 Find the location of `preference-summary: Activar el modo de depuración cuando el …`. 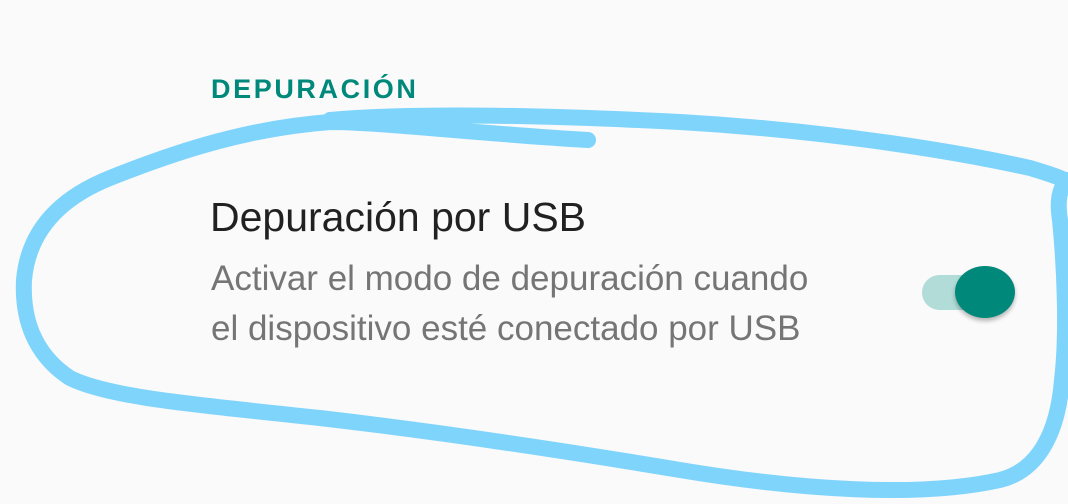

preference-summary: Activar el modo de depuración cuando el … is located at coordinates (510, 303).